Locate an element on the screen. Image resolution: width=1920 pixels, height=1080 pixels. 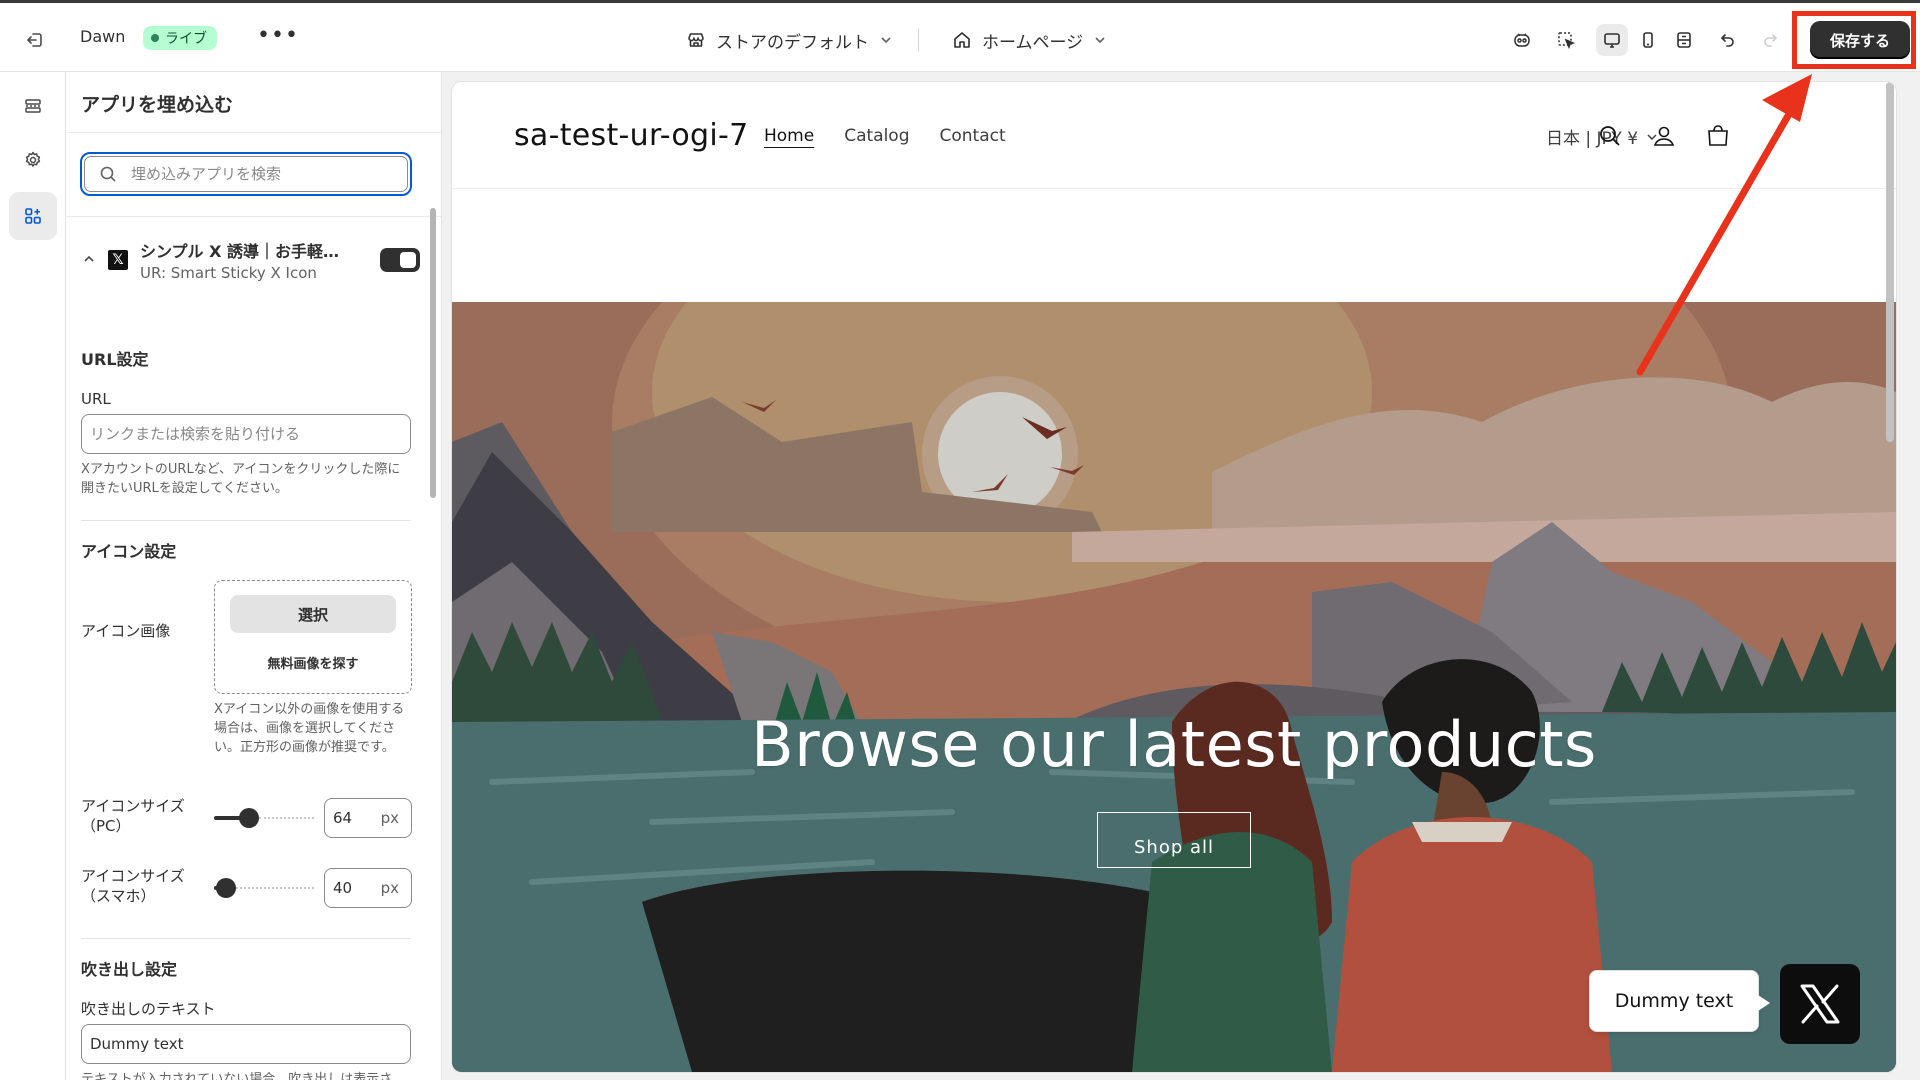
toggle-knob is located at coordinates (408, 260).